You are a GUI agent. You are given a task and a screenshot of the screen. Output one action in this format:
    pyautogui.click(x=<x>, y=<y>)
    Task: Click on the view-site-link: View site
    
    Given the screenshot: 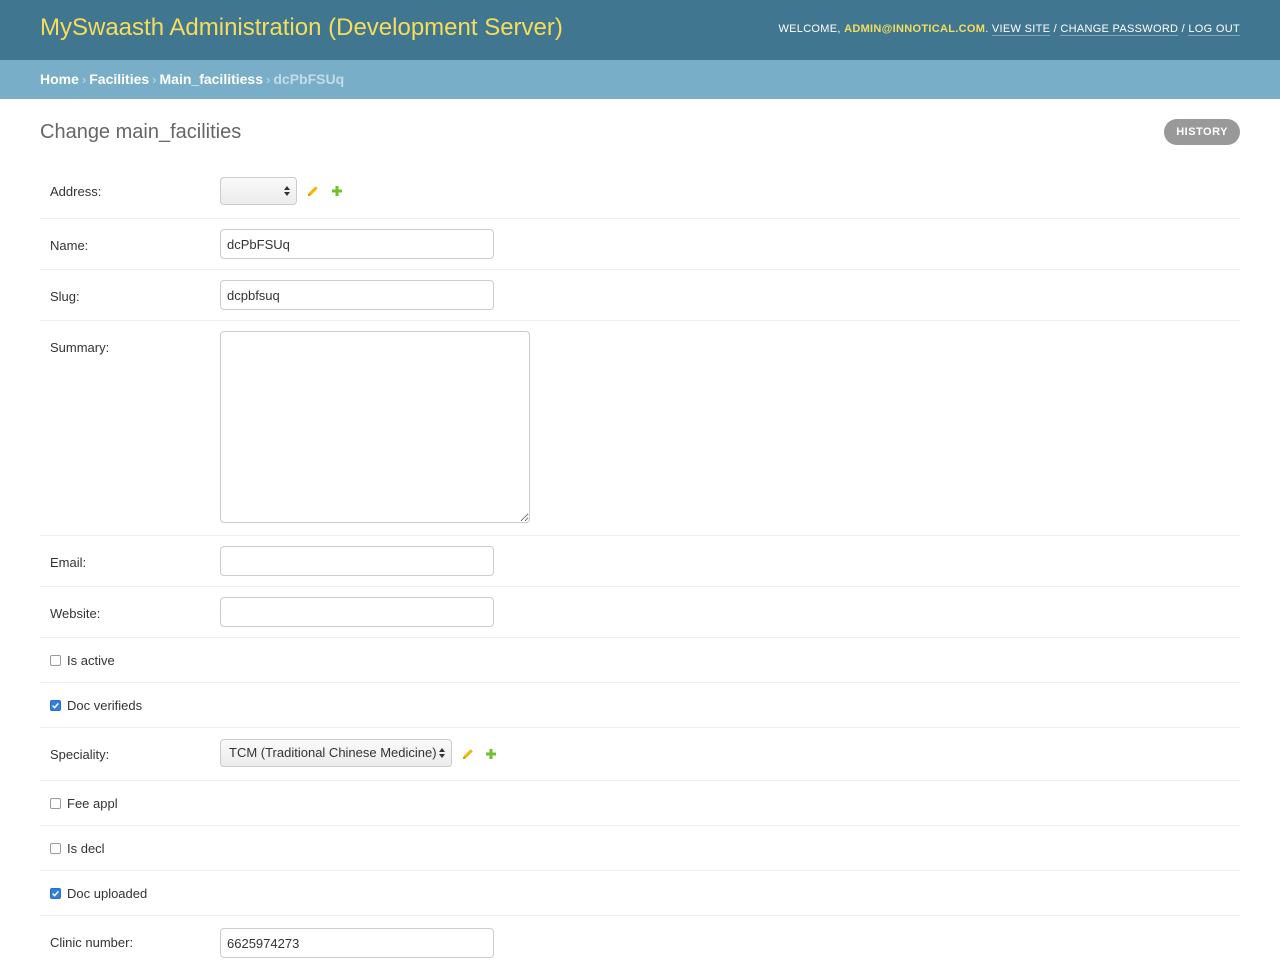 What is the action you would take?
    pyautogui.click(x=1021, y=29)
    